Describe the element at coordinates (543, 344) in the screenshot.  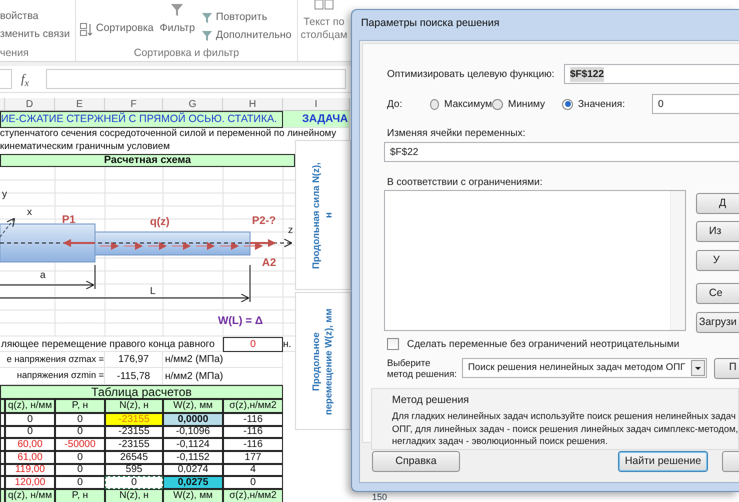
I see `checkbox-label: Сделать переменные без ограничений неотрицательными` at that location.